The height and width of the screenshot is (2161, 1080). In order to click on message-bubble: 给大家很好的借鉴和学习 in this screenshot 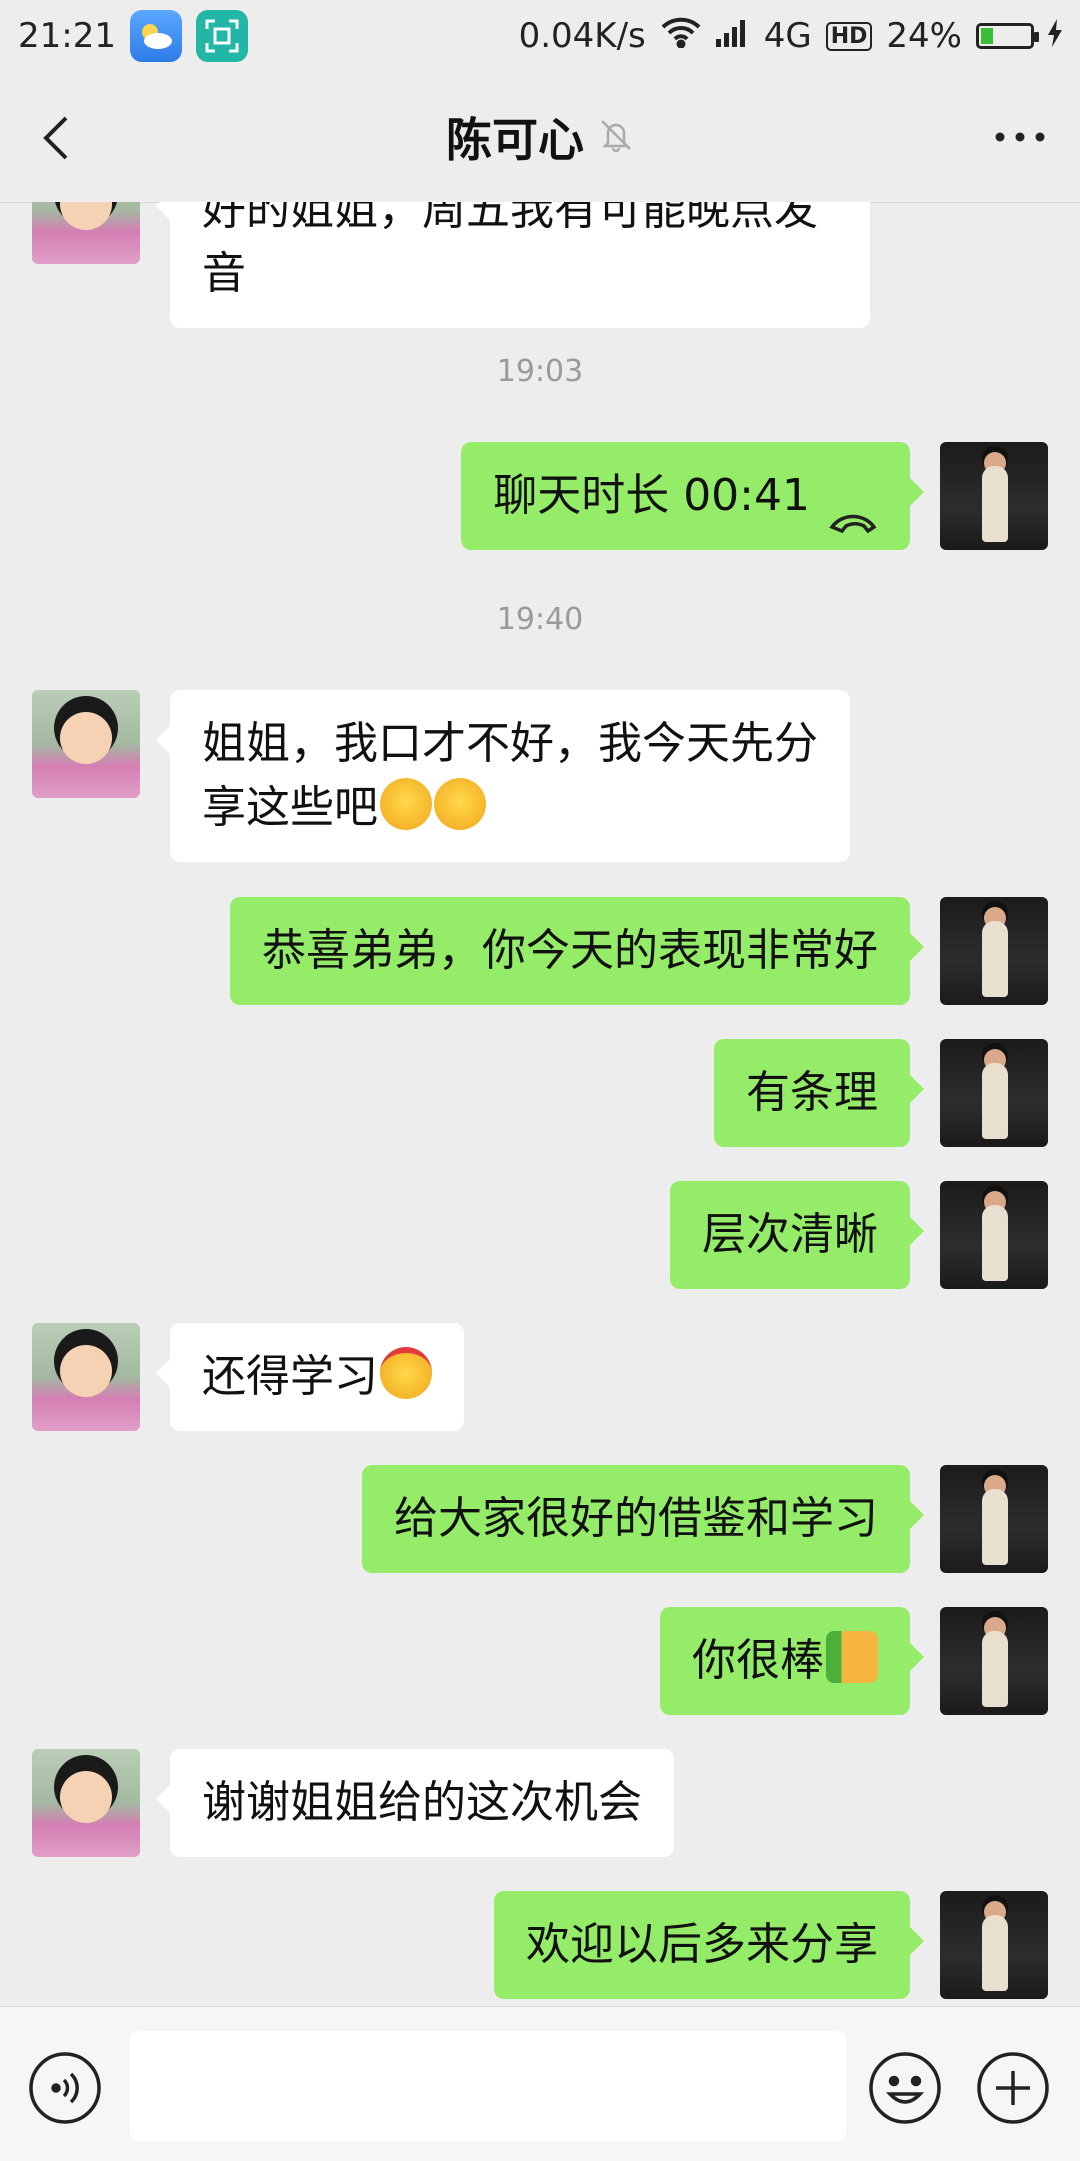, I will do `click(643, 1519)`.